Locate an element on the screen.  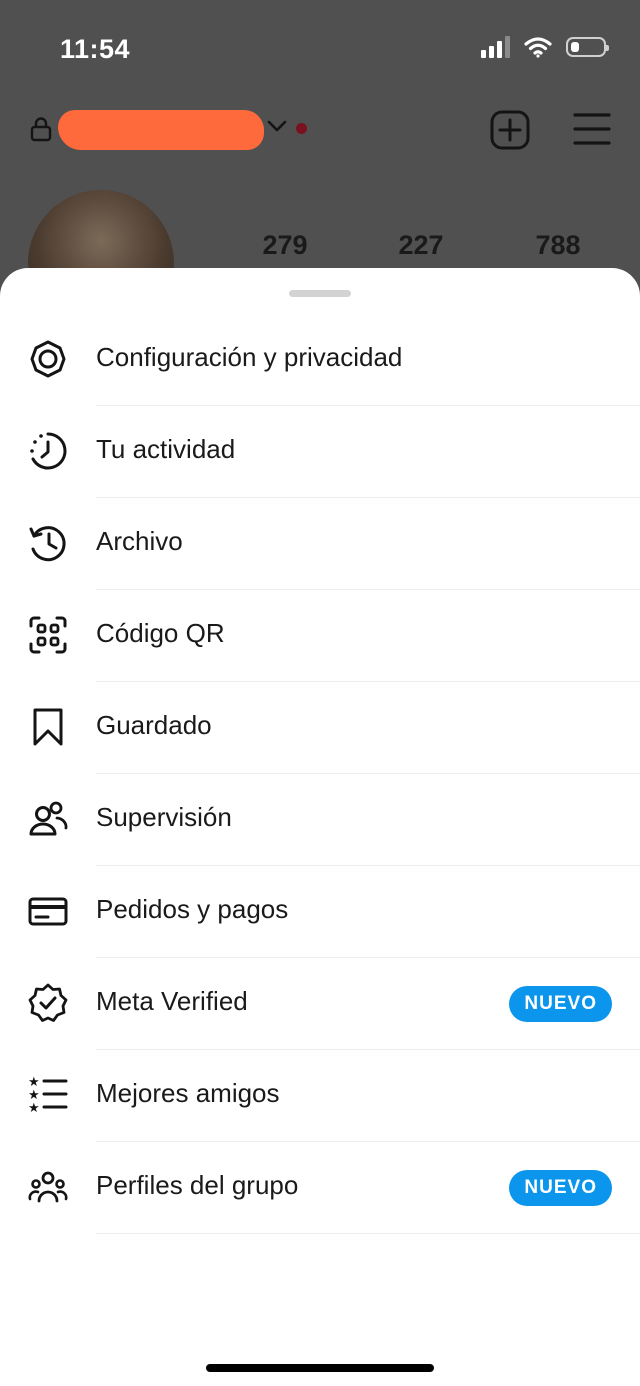
supervision-users-icon is located at coordinates (48, 819).